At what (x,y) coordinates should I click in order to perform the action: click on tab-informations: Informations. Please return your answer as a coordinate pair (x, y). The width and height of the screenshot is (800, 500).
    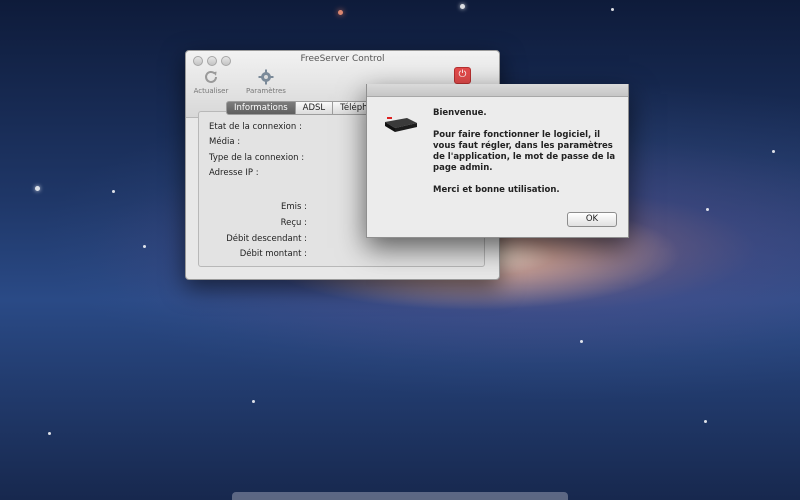
    Looking at the image, I should click on (261, 108).